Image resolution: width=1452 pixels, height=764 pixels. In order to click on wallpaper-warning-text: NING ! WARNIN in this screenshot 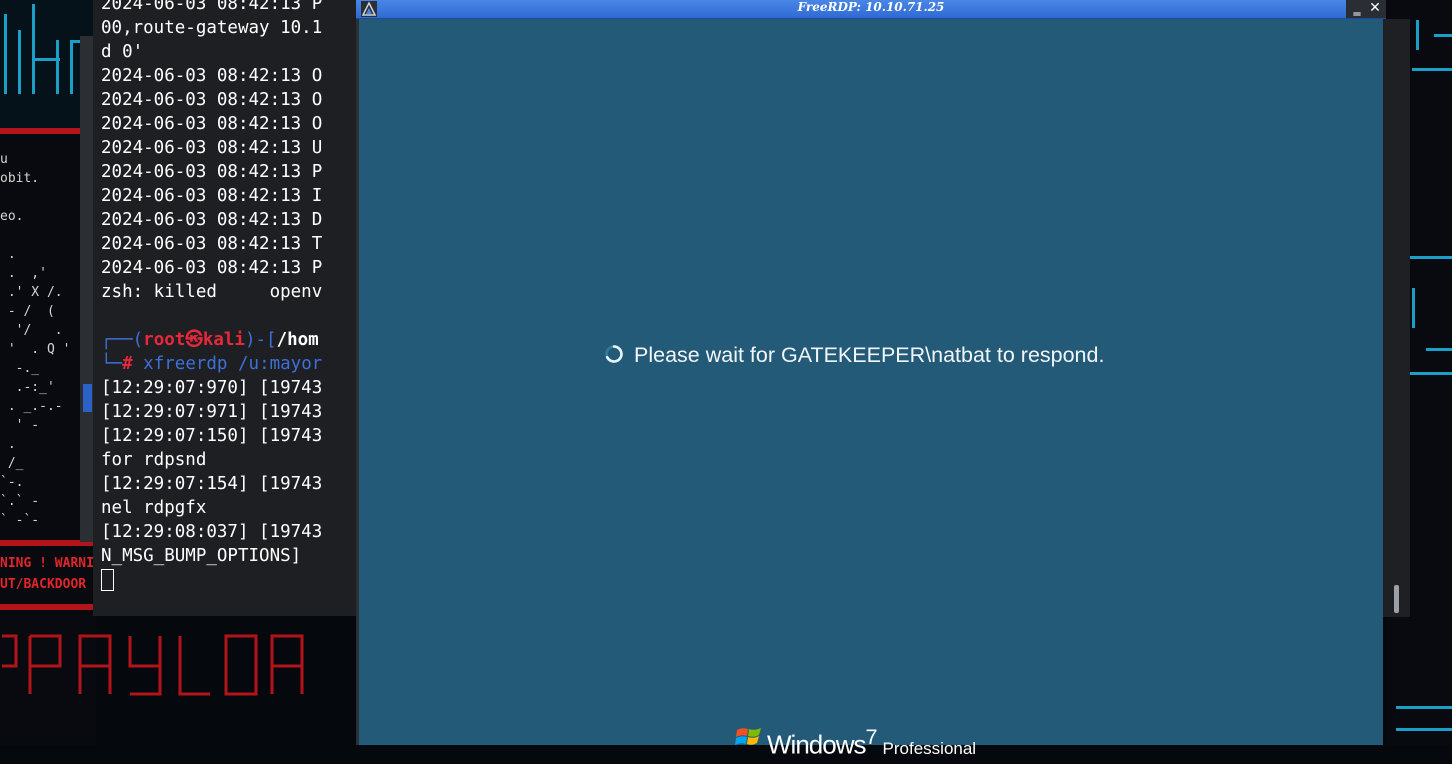, I will do `click(48, 563)`.